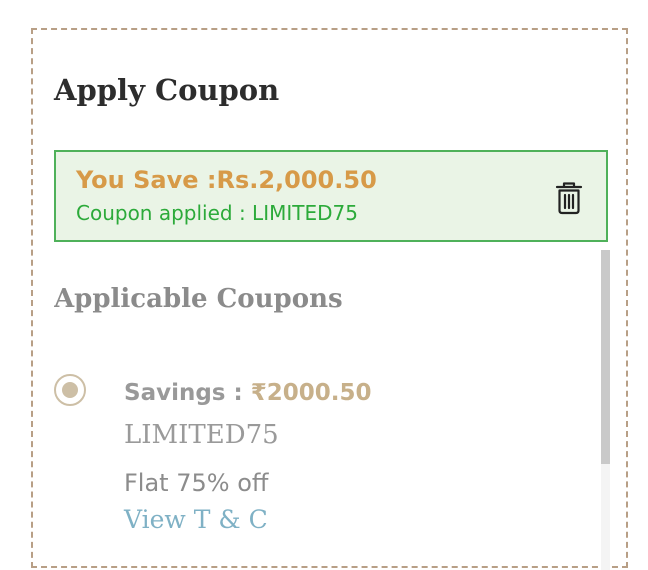 This screenshot has height=570, width=648. Describe the element at coordinates (196, 483) in the screenshot. I see `coupon-description: Flat 75% off` at that location.